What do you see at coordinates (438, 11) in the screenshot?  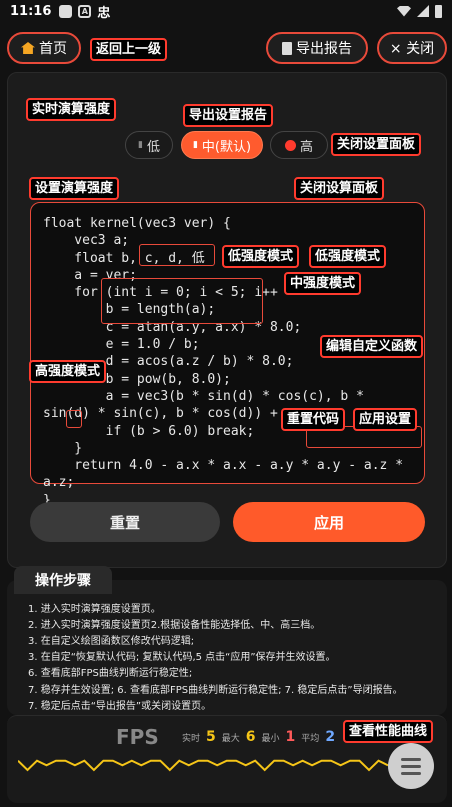 I see `battery-icon` at bounding box center [438, 11].